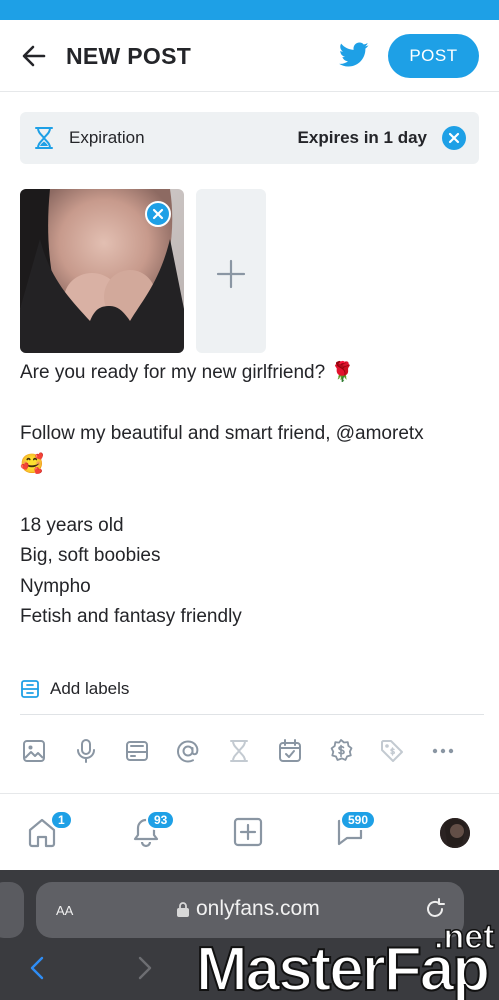 This screenshot has height=1000, width=499. I want to click on avatar, so click(455, 833).